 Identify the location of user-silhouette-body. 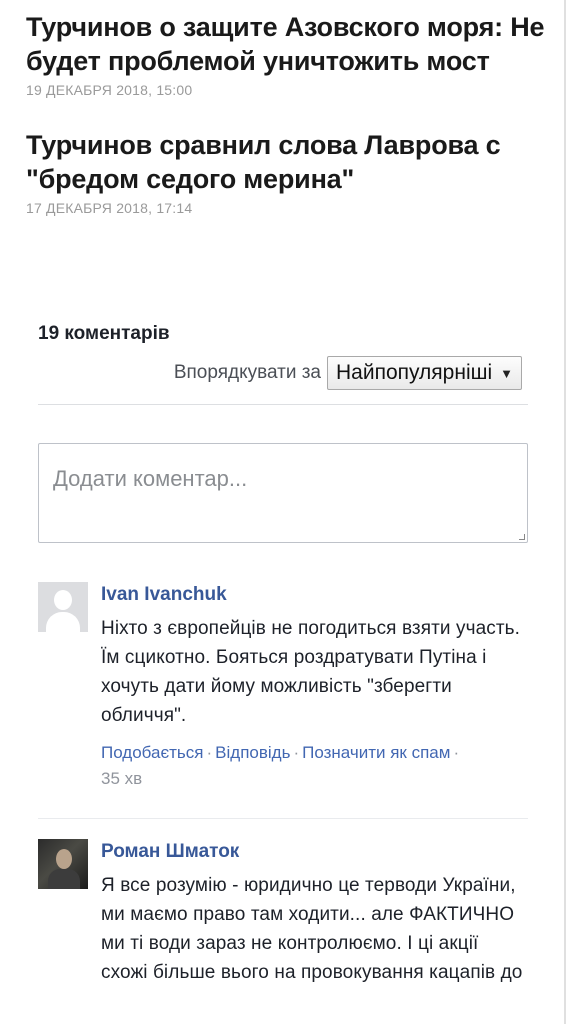
(63, 622).